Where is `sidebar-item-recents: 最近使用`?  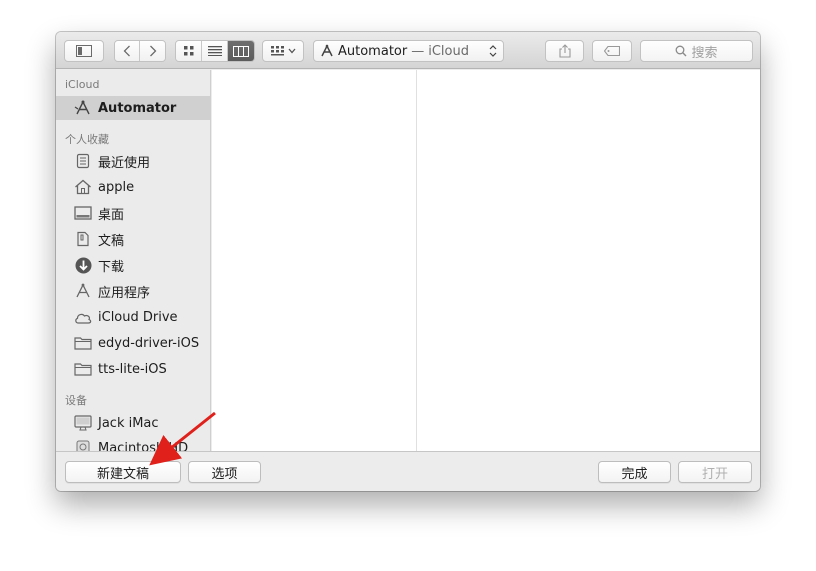
sidebar-item-recents: 最近使用 is located at coordinates (133, 161).